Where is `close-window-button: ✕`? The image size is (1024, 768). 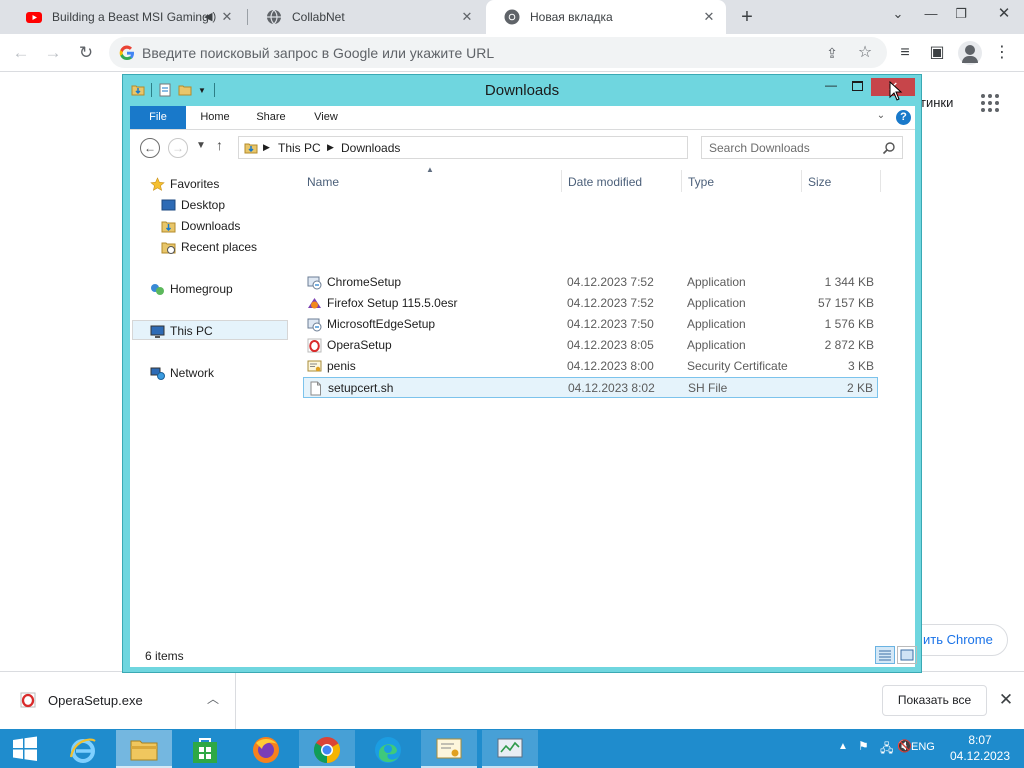 close-window-button: ✕ is located at coordinates (1004, 14).